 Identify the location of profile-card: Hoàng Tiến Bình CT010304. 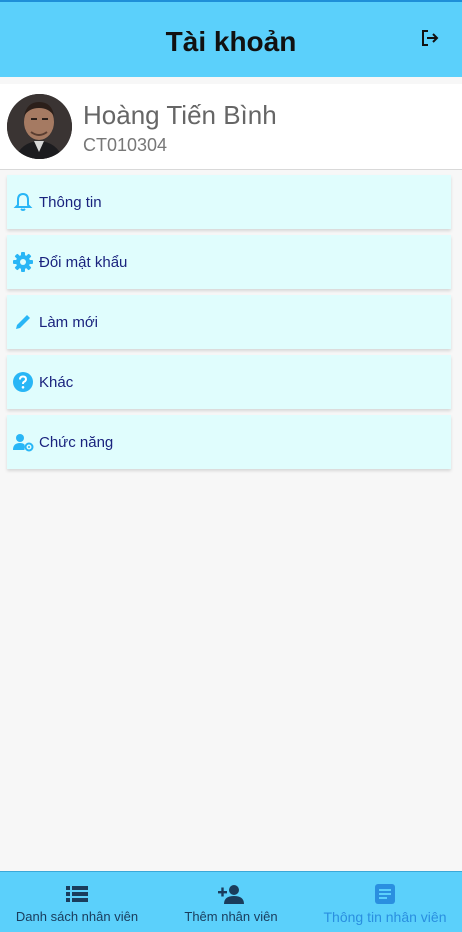
(231, 127).